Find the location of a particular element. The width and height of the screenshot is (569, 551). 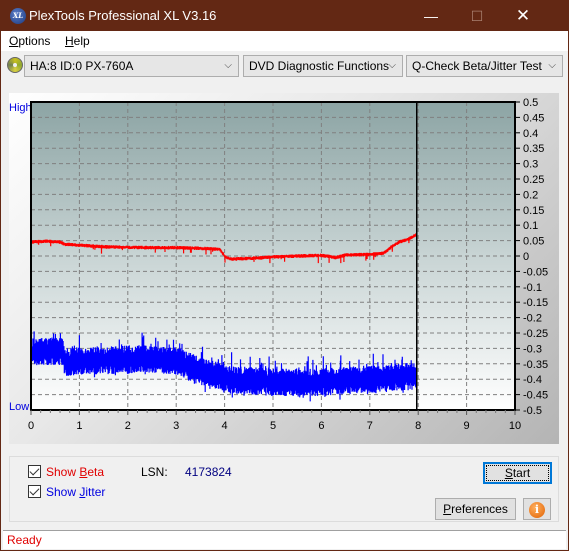

menu-help: Help is located at coordinates (77, 41).